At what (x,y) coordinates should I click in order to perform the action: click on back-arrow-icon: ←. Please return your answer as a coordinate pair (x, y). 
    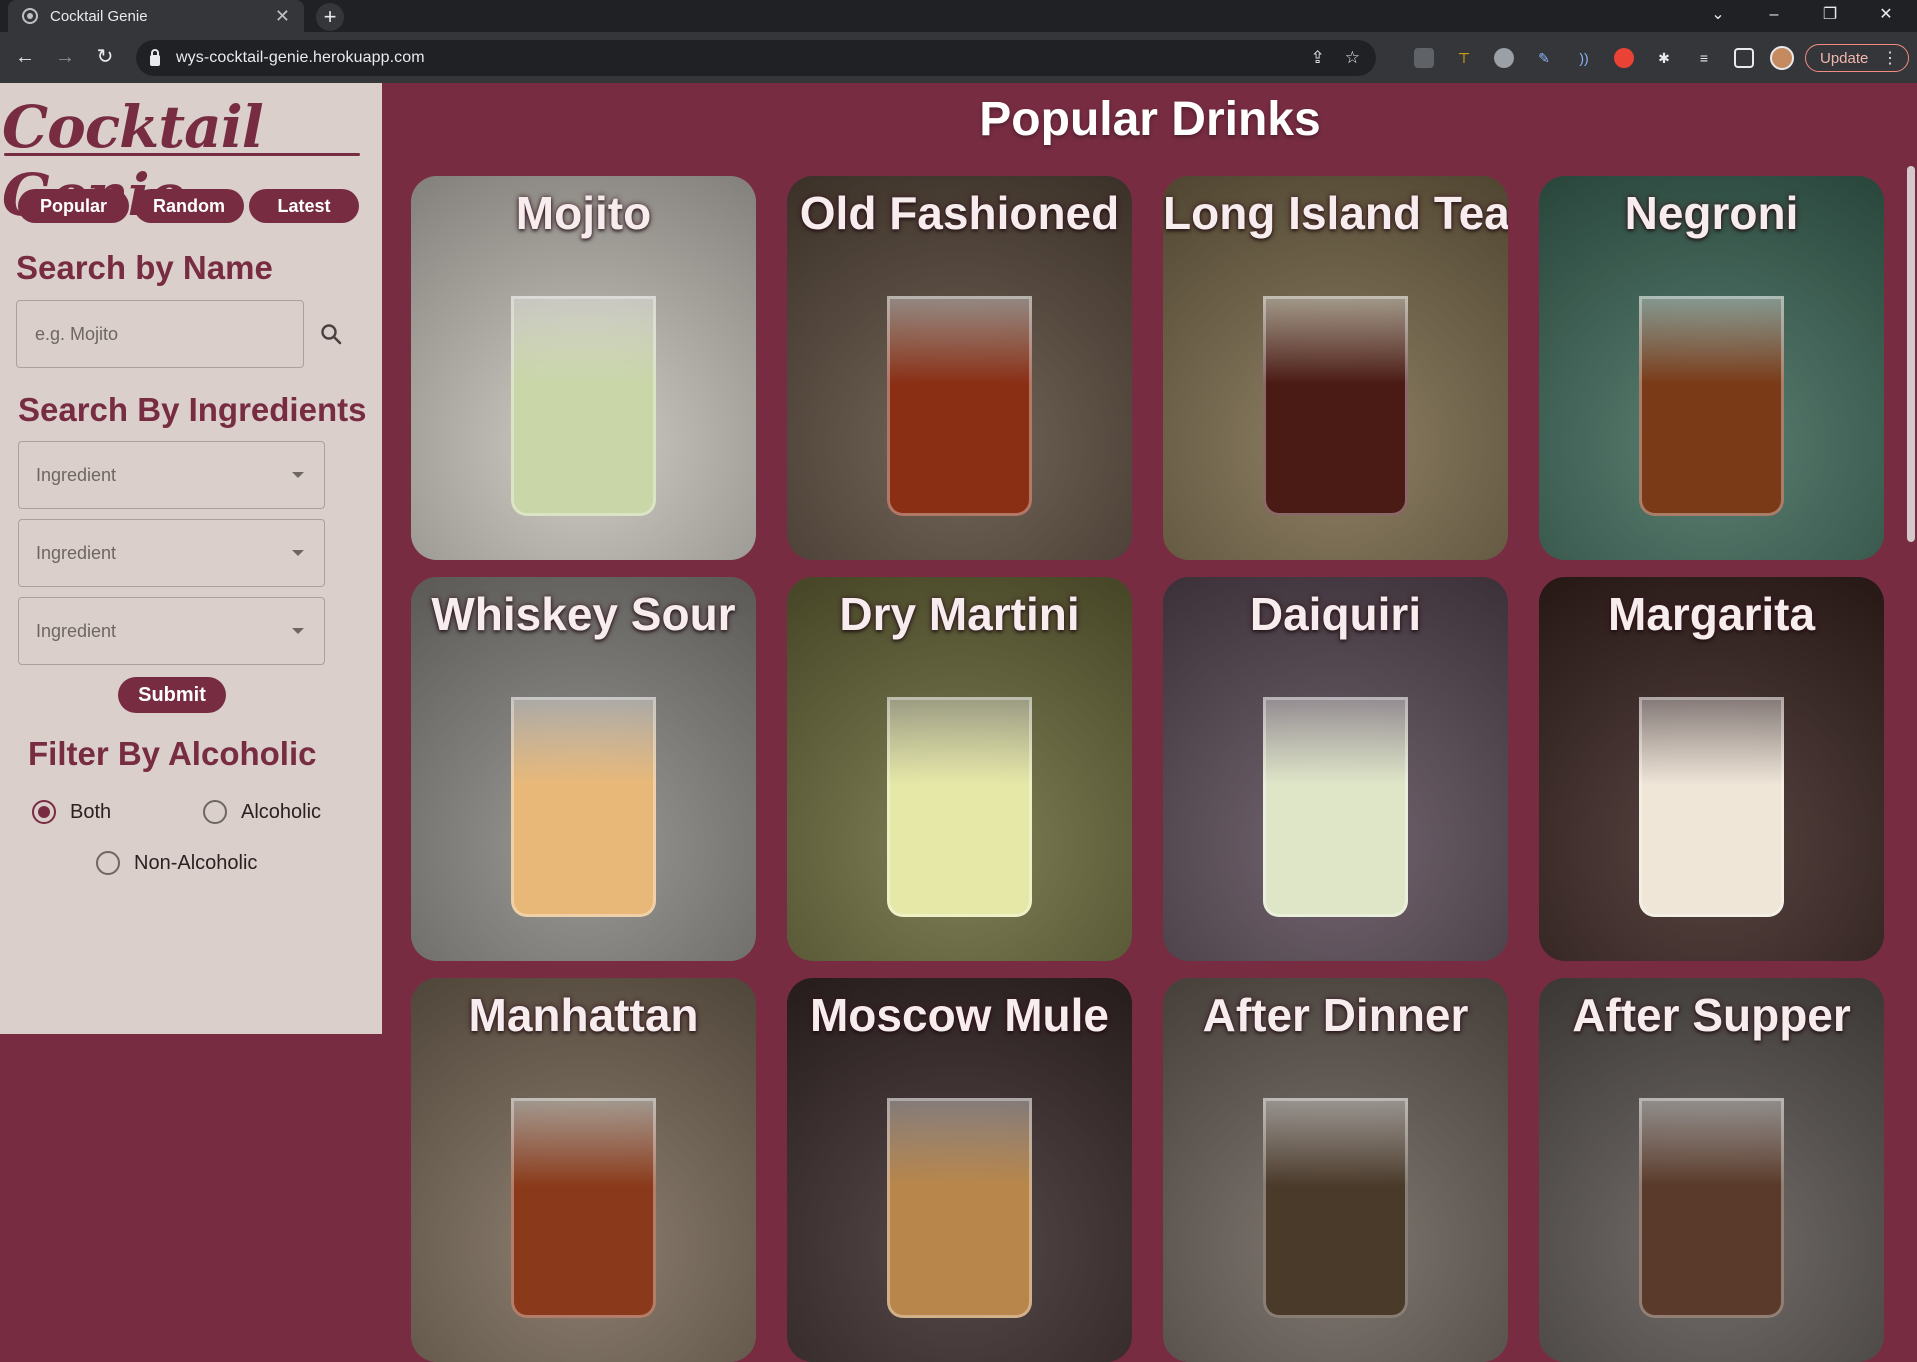
    Looking at the image, I should click on (25, 57).